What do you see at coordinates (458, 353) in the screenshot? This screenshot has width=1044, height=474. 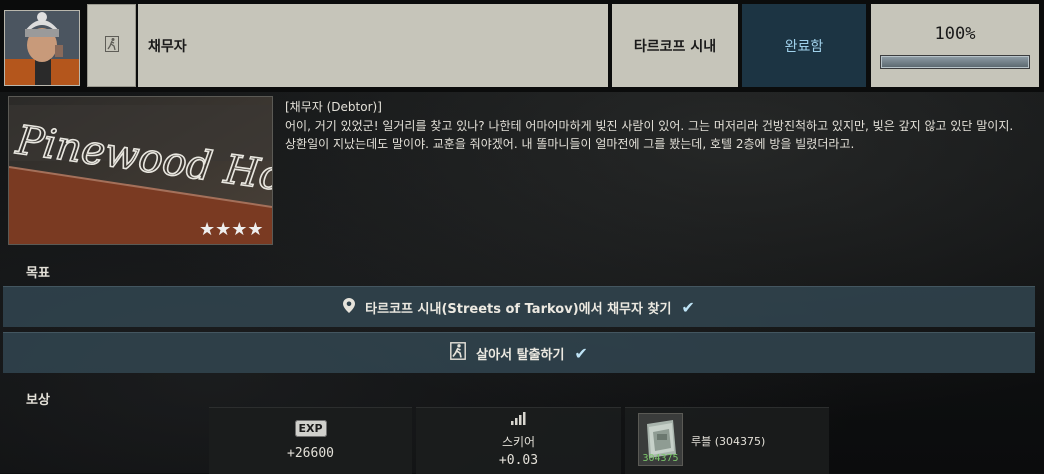 I see `running-exit-icon` at bounding box center [458, 353].